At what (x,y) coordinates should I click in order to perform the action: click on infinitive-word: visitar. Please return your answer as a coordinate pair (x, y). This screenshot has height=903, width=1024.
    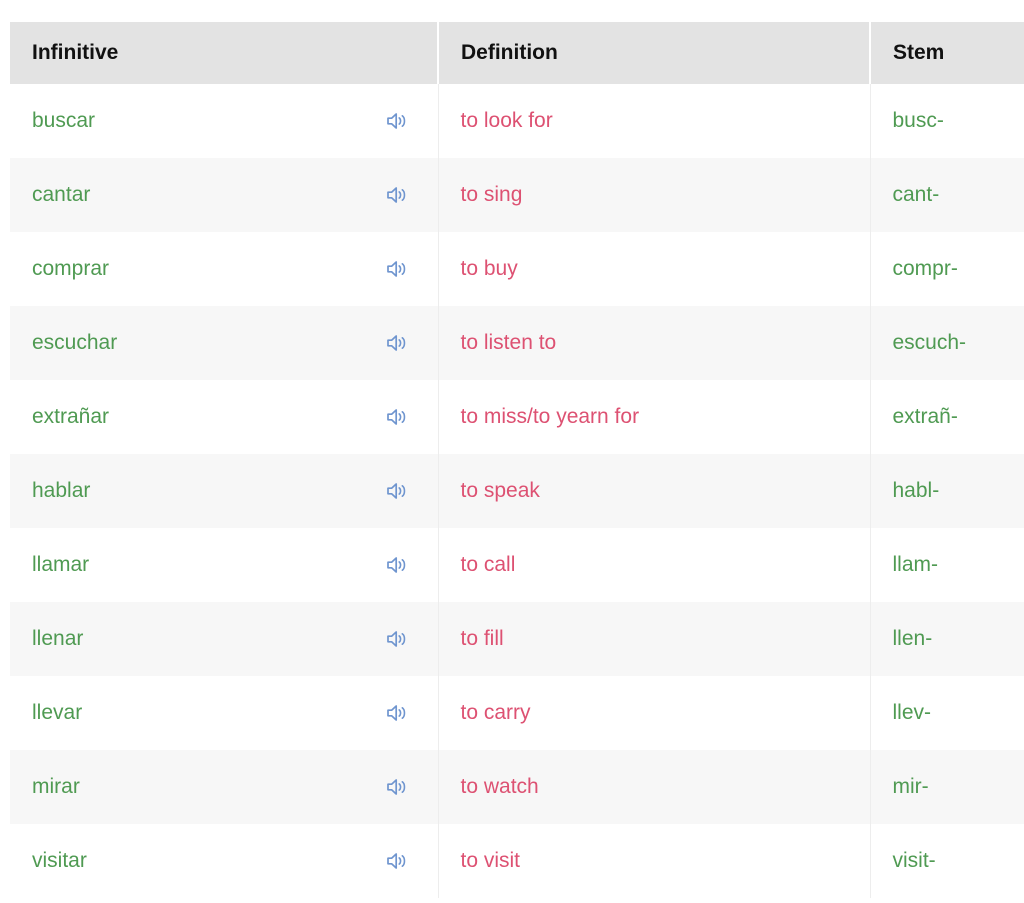
    Looking at the image, I should click on (59, 860).